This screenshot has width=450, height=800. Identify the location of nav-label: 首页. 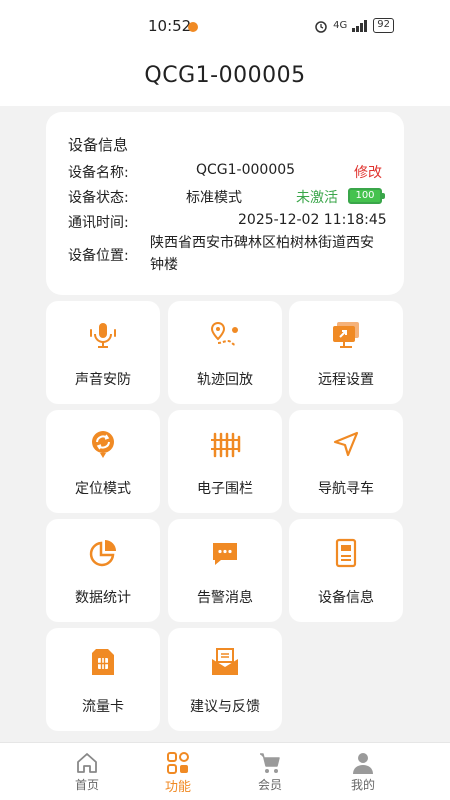
(86, 785).